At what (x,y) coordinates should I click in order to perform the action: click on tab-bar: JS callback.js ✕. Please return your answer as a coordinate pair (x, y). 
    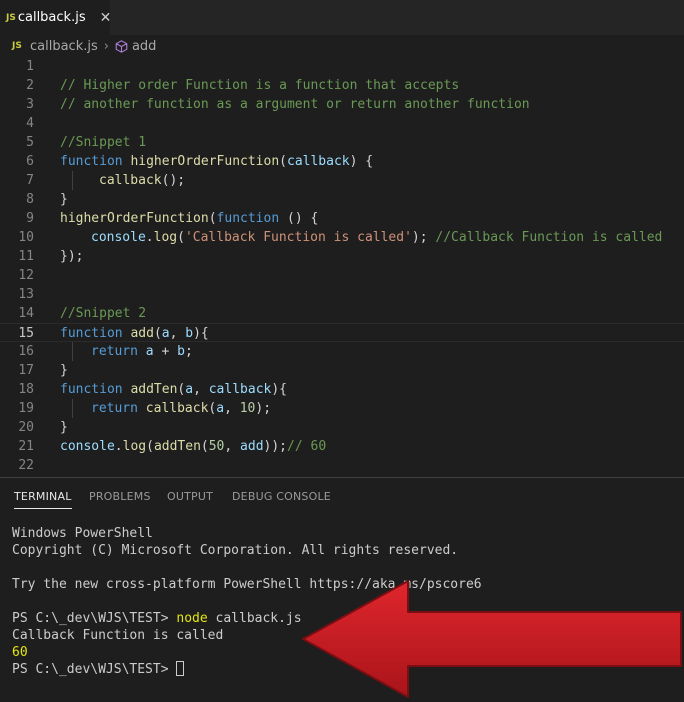
    Looking at the image, I should click on (342, 17).